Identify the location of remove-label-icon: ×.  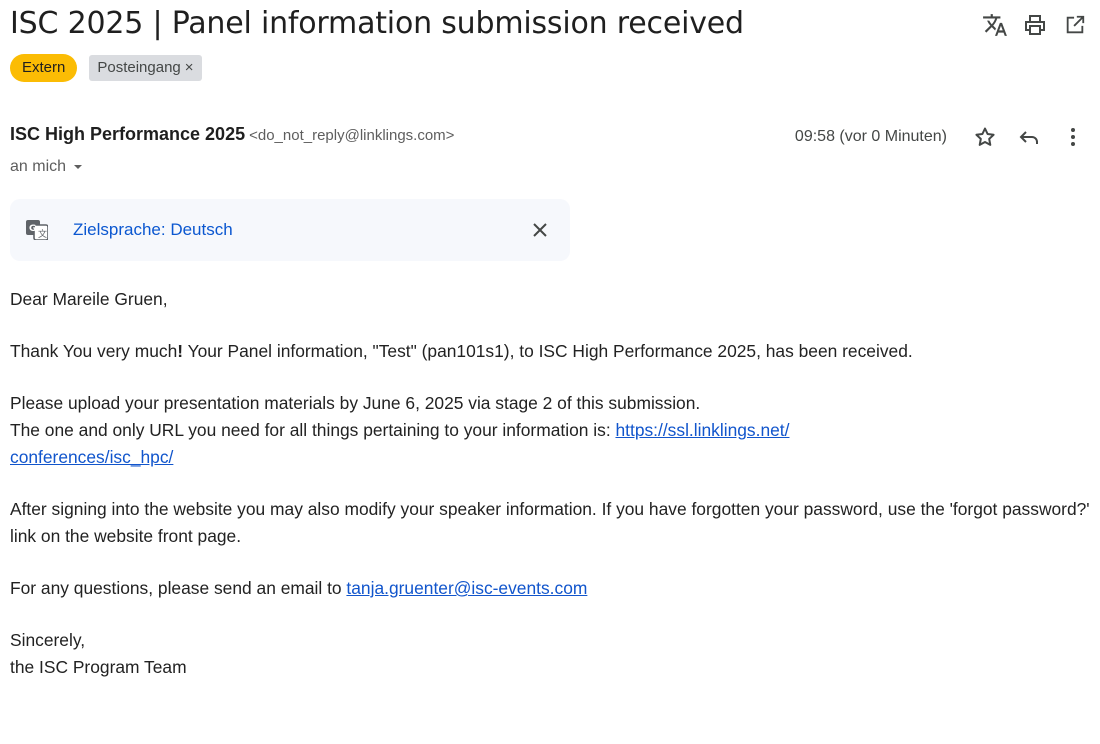
(189, 68).